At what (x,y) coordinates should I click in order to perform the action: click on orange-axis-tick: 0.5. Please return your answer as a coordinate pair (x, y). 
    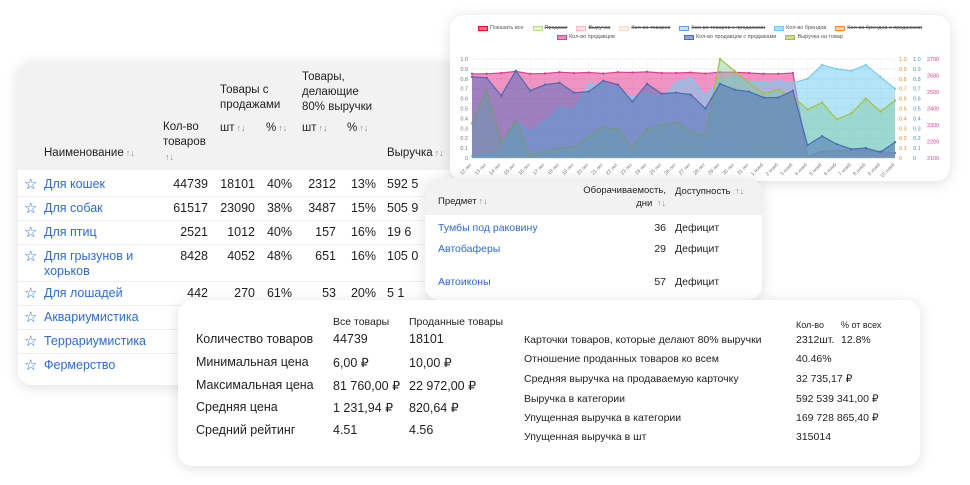
    Looking at the image, I should click on (903, 110).